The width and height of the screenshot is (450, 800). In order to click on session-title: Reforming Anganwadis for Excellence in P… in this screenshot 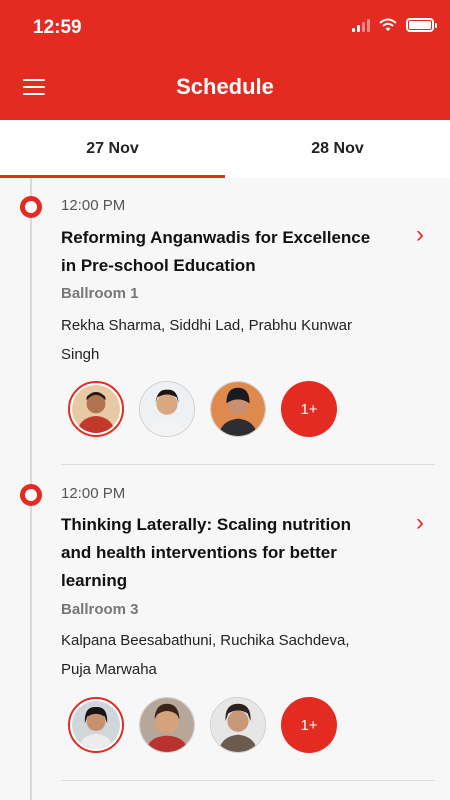, I will do `click(216, 251)`.